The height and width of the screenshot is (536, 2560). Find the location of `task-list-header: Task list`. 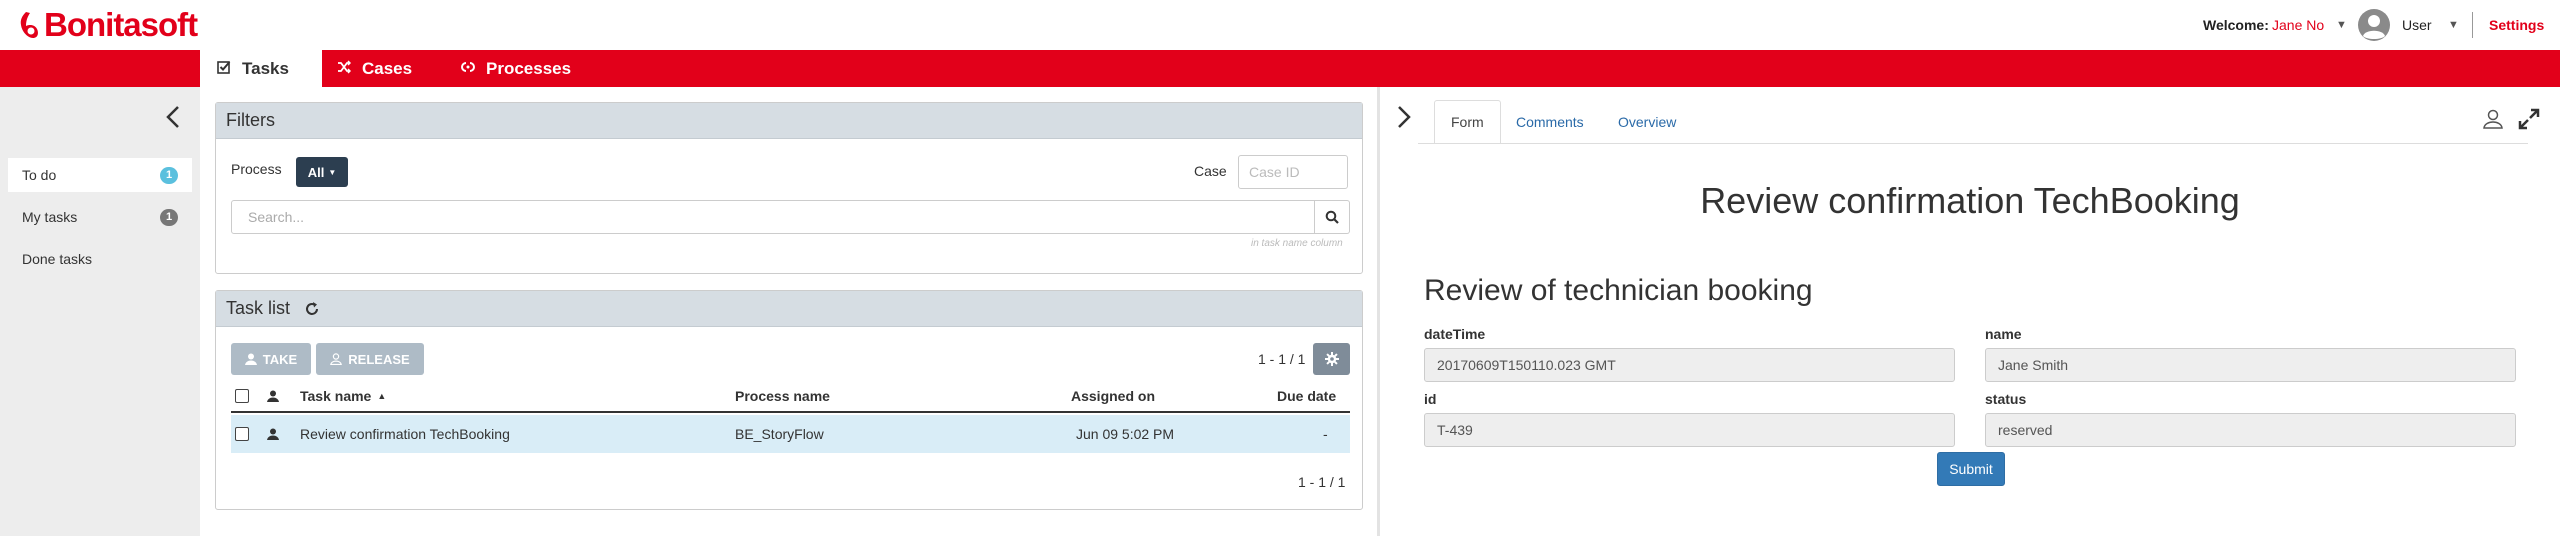

task-list-header: Task list is located at coordinates (789, 309).